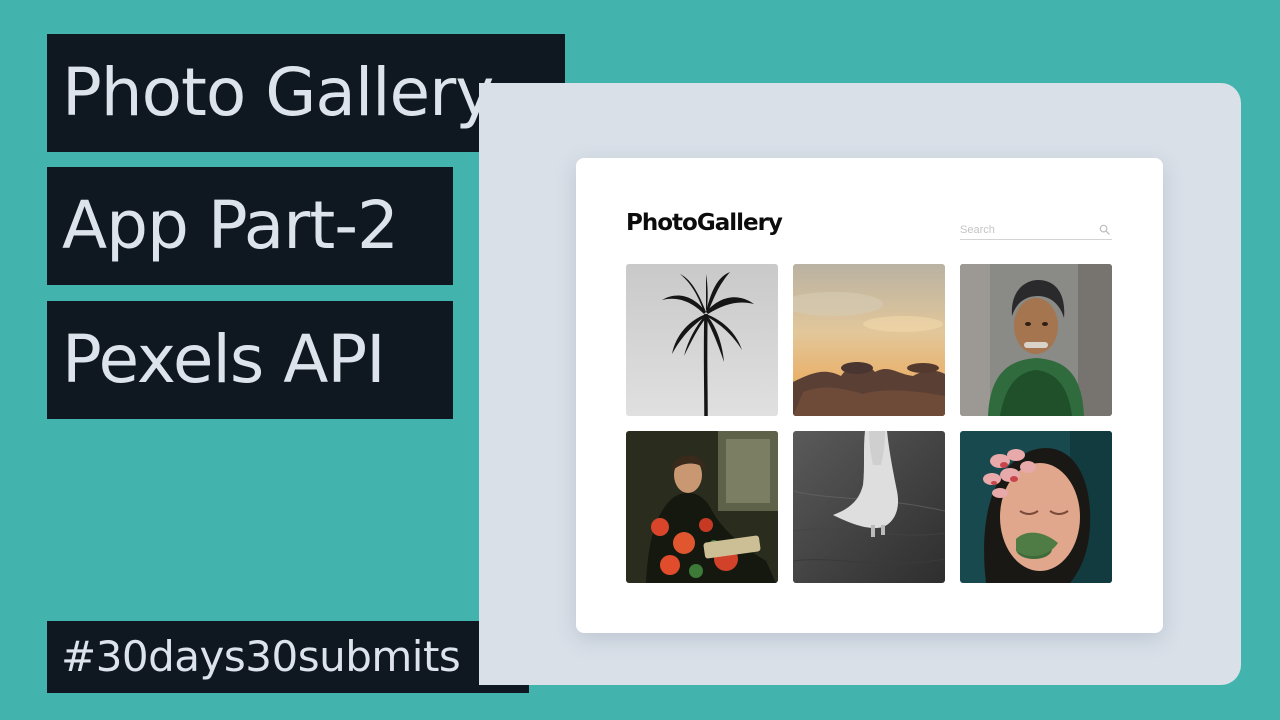  I want to click on photo-man-turban, so click(1036, 340).